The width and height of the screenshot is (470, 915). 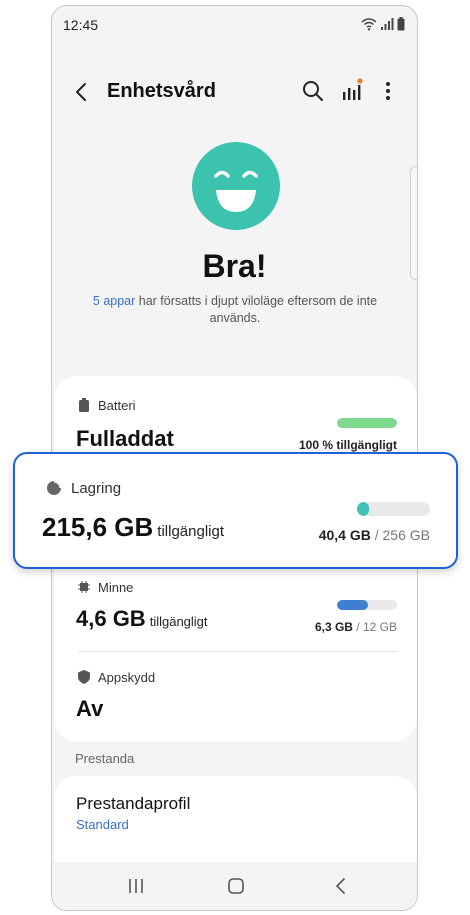 What do you see at coordinates (401, 24) in the screenshot?
I see `battery-status-icon` at bounding box center [401, 24].